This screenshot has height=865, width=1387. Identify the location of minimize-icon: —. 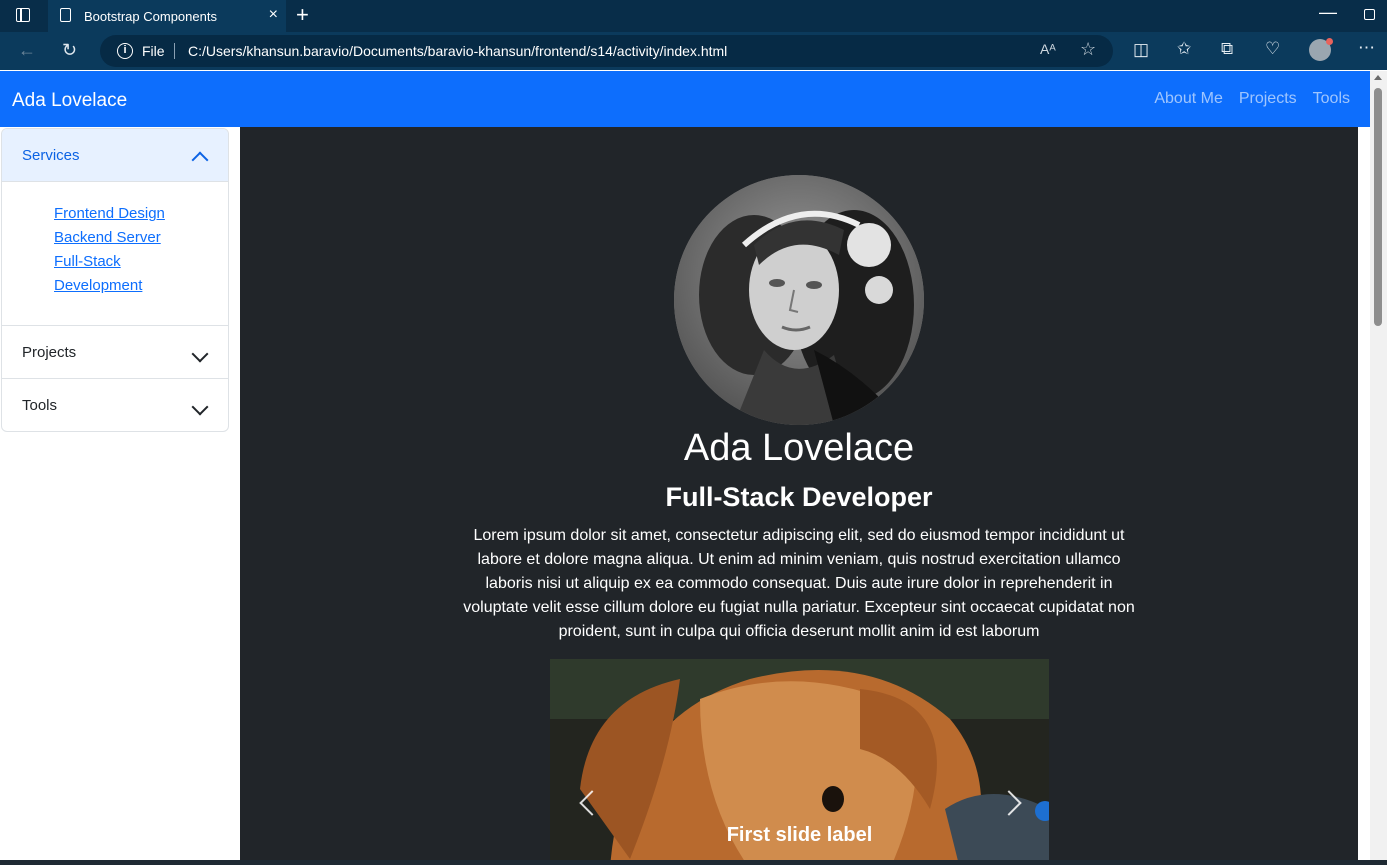
(1328, 12).